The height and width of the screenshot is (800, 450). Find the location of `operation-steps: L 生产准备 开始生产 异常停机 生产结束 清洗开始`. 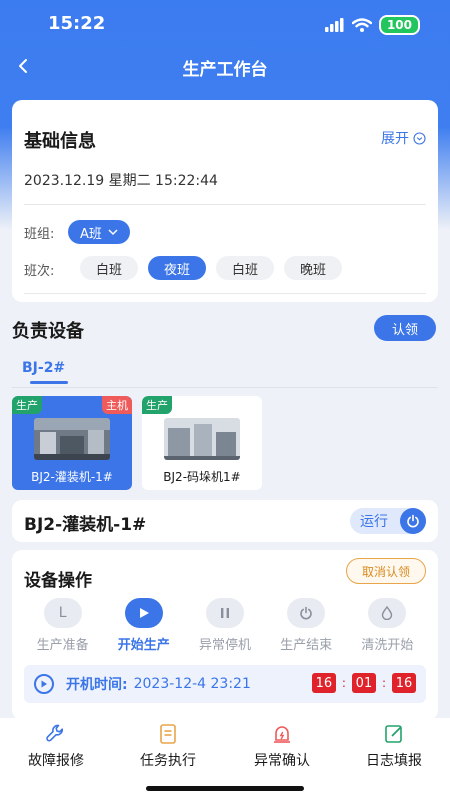

operation-steps: L 生产准备 开始生产 异常停机 生产结束 清洗开始 is located at coordinates (225, 625).